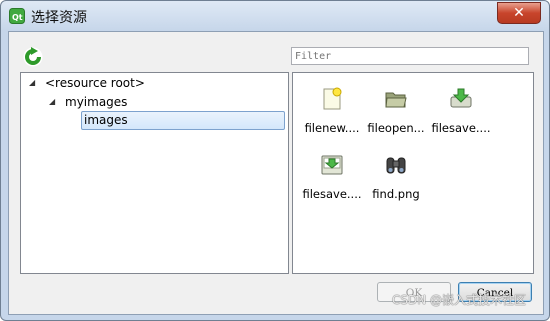  I want to click on binoculars-icon, so click(396, 165).